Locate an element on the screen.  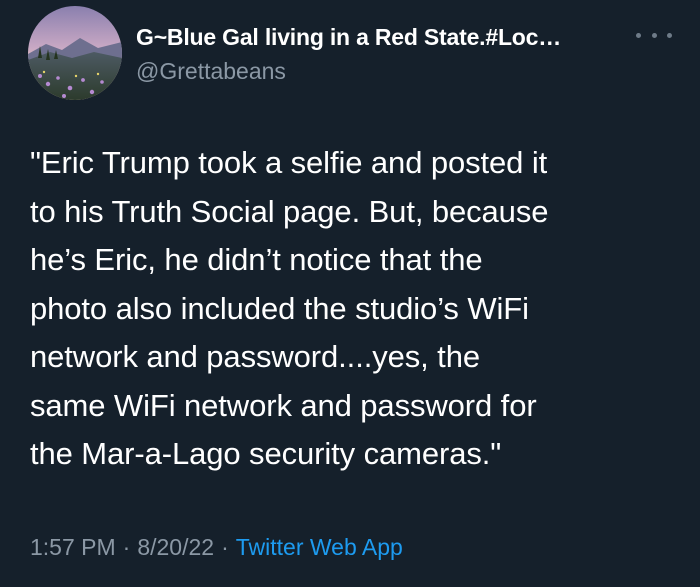
author-avatar is located at coordinates (75, 53).